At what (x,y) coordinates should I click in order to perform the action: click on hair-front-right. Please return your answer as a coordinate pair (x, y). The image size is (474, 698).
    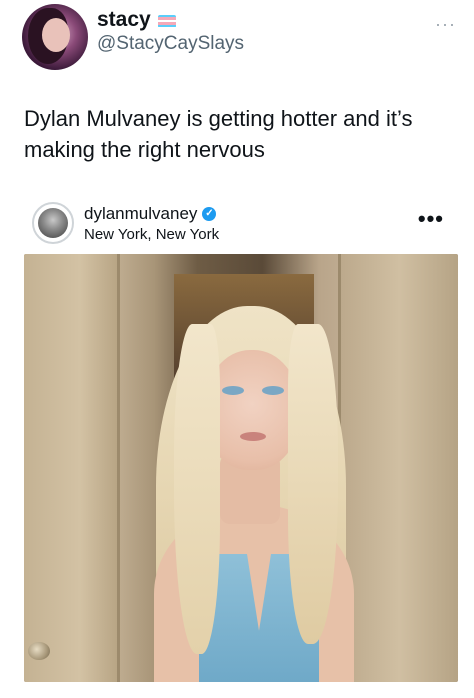
    Looking at the image, I should click on (313, 484).